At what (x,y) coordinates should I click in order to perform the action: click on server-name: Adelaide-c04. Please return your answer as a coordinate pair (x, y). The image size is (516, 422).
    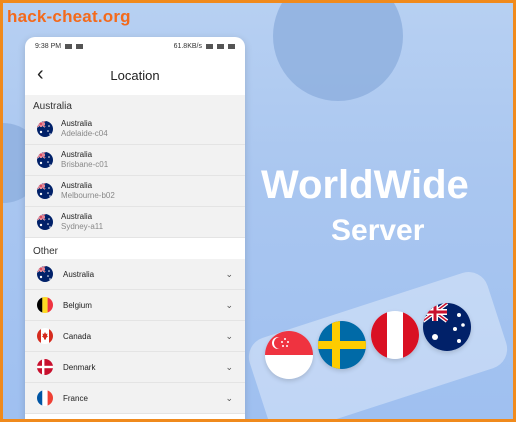
    Looking at the image, I should click on (84, 133).